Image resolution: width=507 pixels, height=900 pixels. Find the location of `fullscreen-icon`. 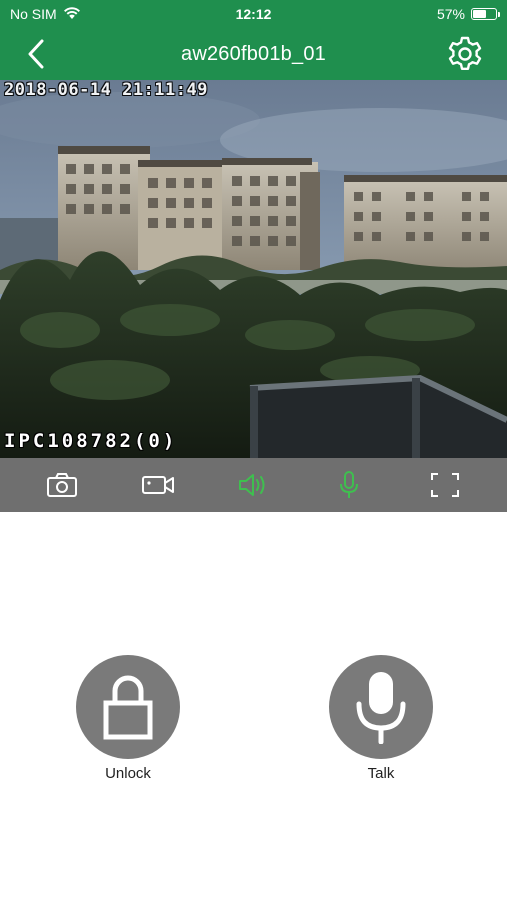

fullscreen-icon is located at coordinates (445, 485).